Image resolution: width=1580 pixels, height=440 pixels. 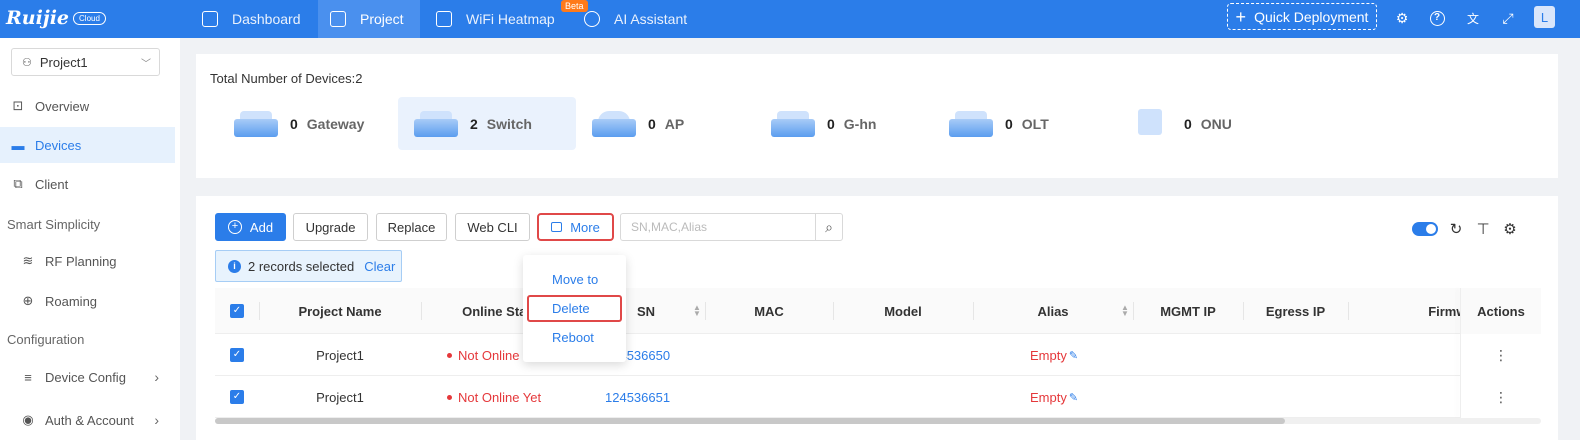 What do you see at coordinates (718, 227) in the screenshot?
I see `search-input: SN,MAC,Alias` at bounding box center [718, 227].